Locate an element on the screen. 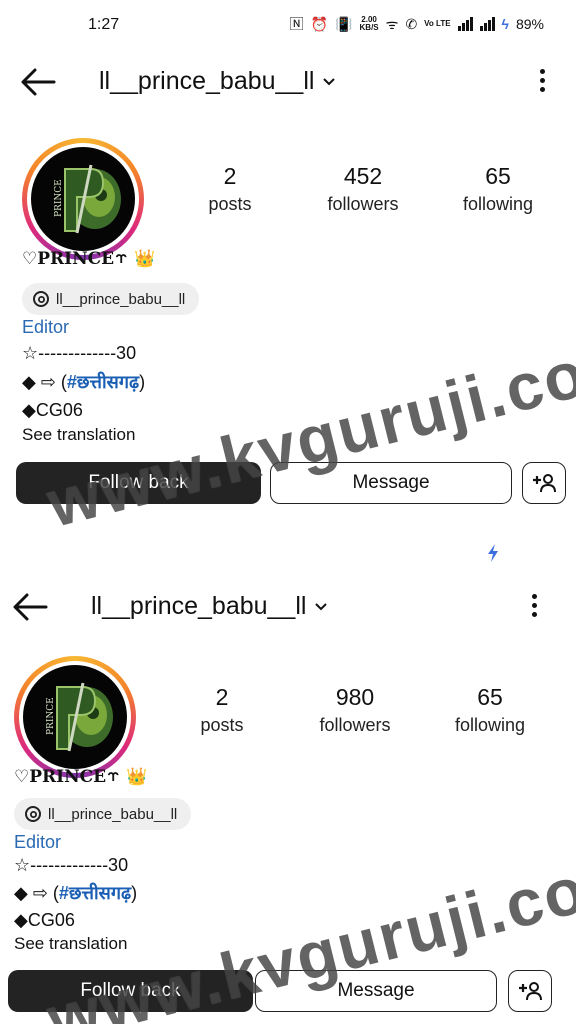 The height and width of the screenshot is (1024, 576). signal-icon is located at coordinates (465, 24).